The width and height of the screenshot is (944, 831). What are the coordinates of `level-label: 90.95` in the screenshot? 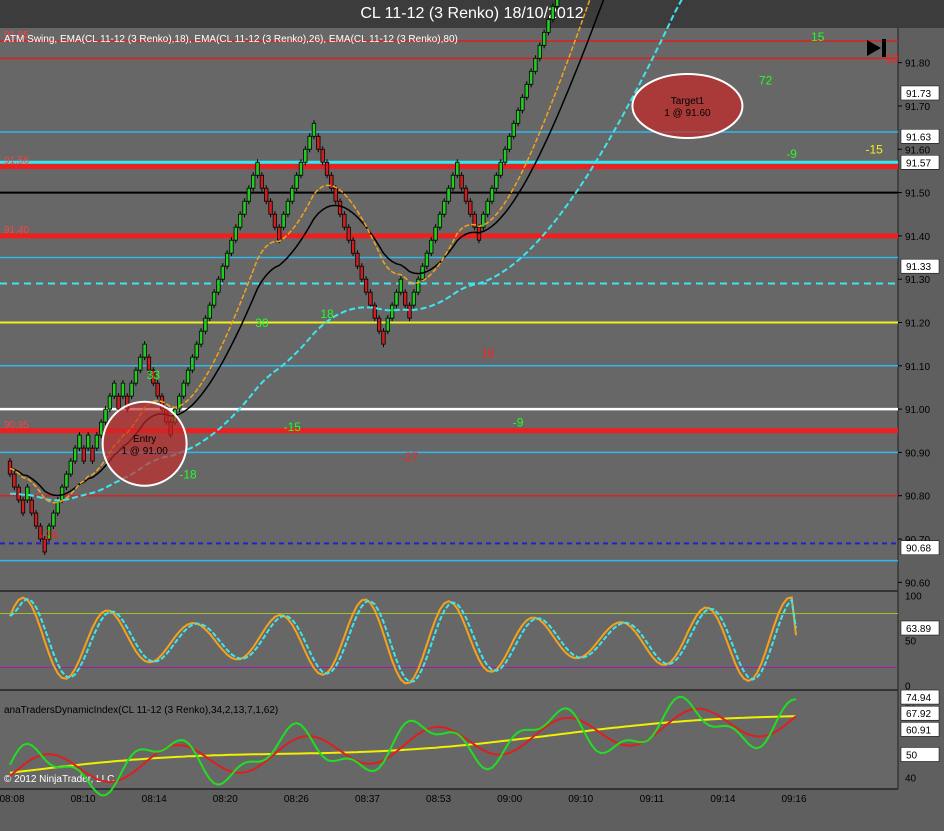 It's located at (16, 425).